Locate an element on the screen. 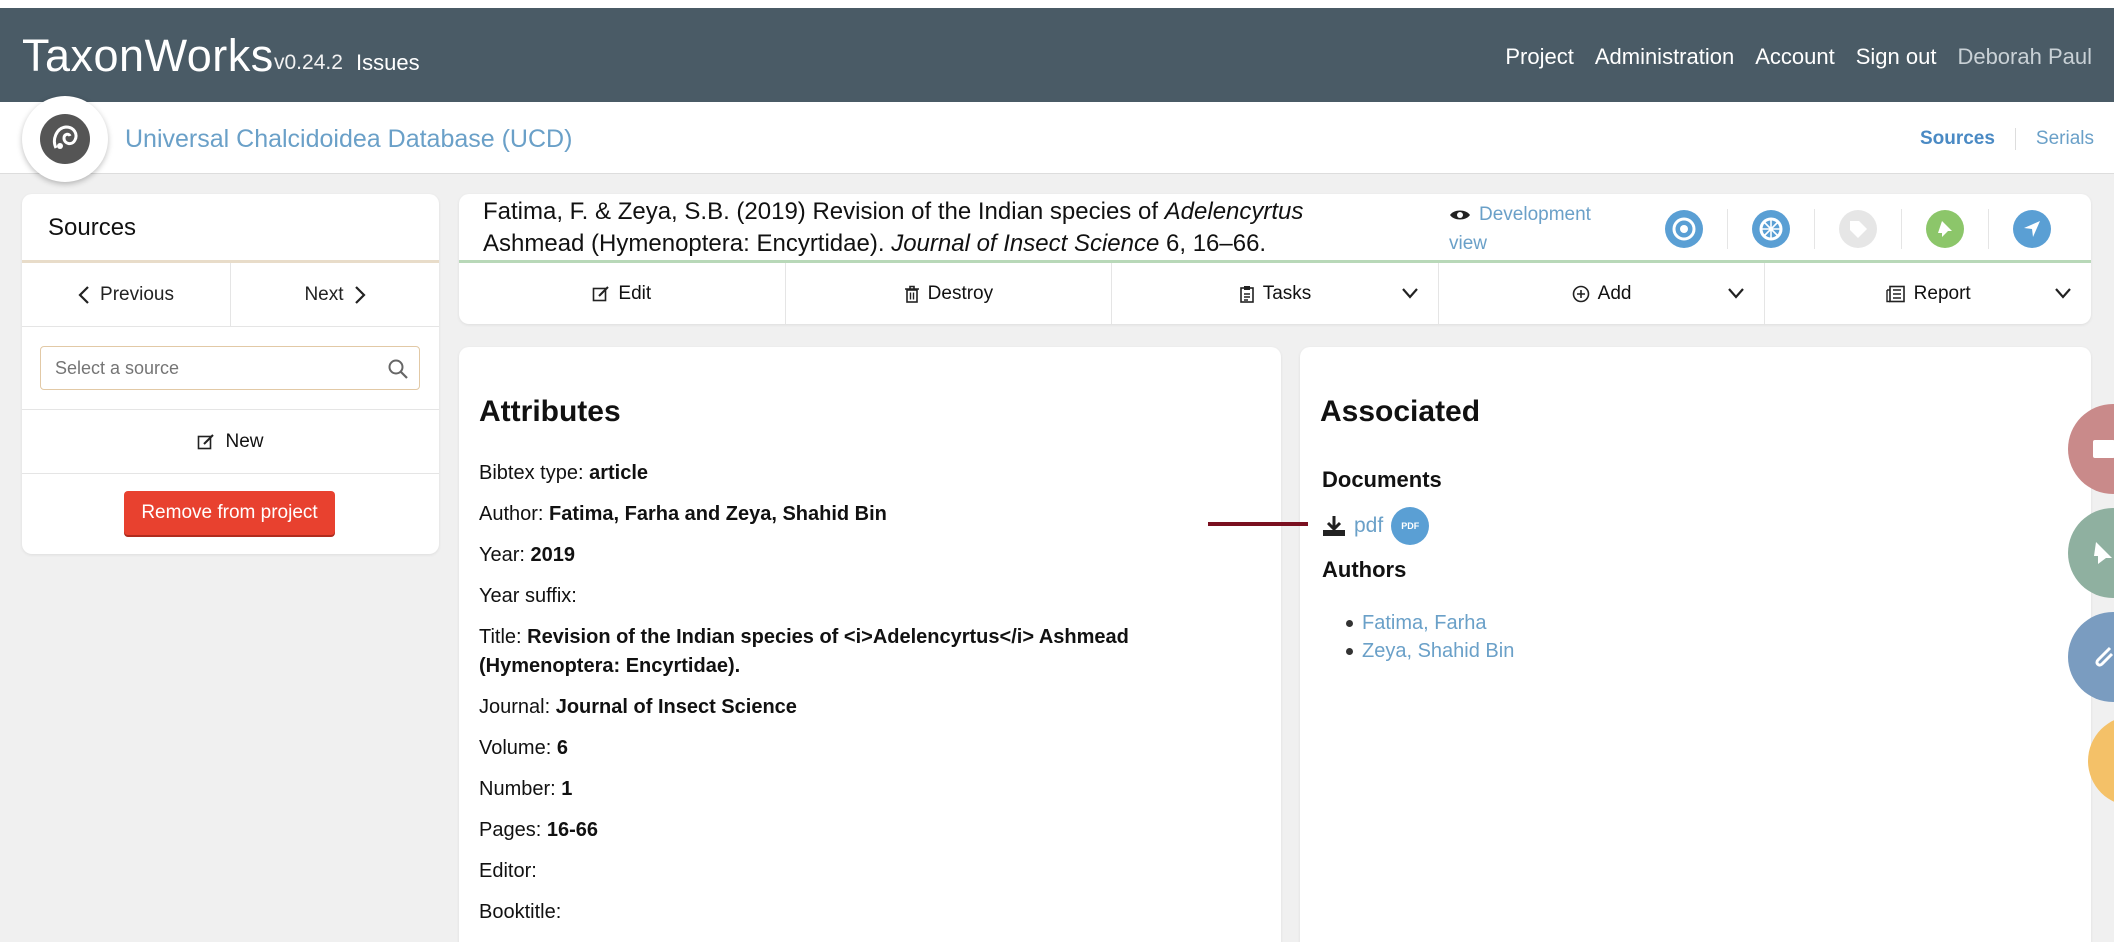  project-logo is located at coordinates (65, 139).